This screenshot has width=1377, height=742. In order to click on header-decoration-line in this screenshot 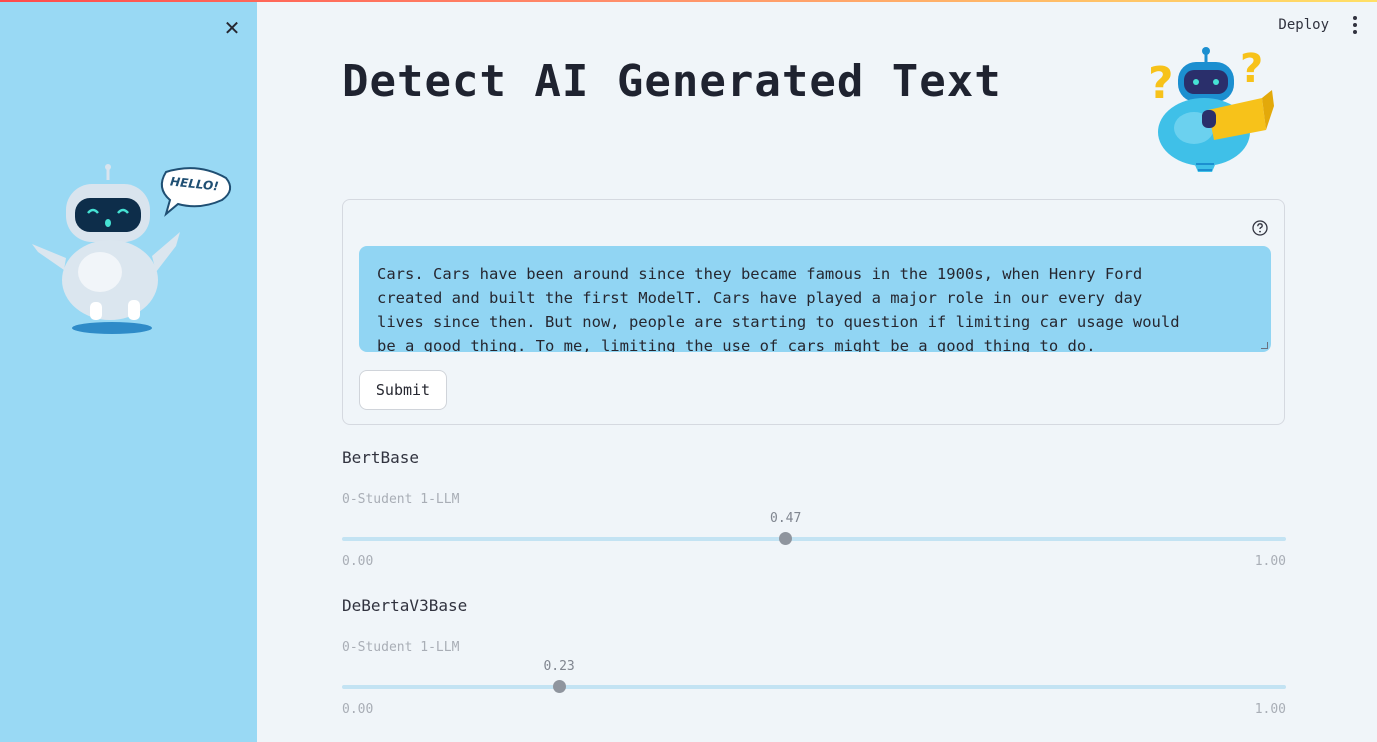, I will do `click(688, 1)`.